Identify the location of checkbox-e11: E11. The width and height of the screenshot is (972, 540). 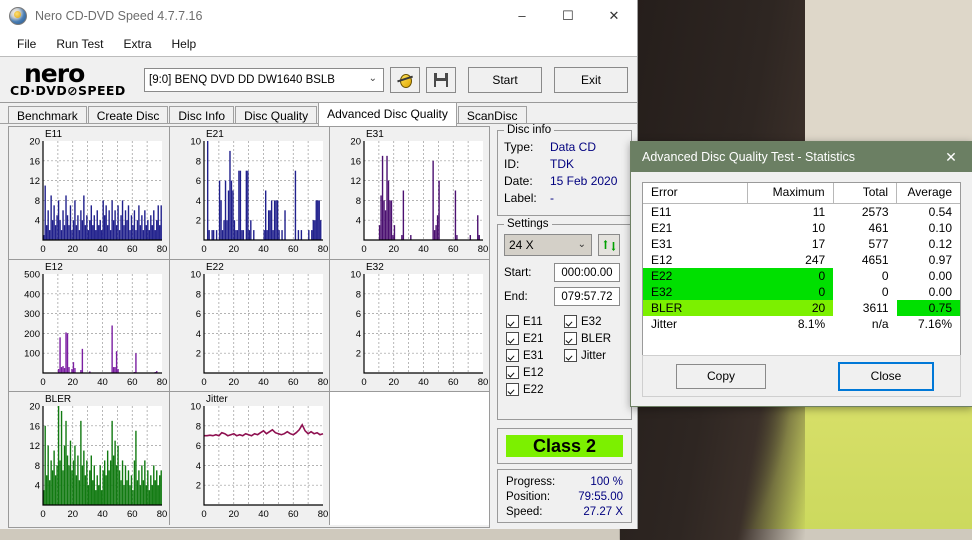
(535, 321).